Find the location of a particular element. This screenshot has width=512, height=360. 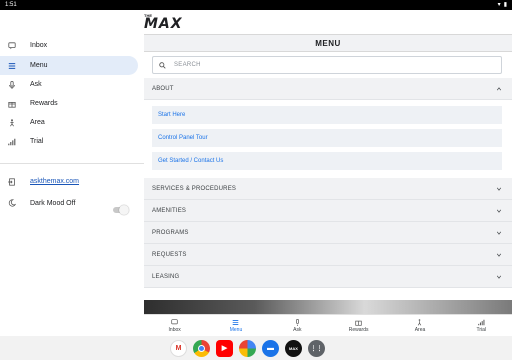

section-programs: PROGRAMS is located at coordinates (328, 233).